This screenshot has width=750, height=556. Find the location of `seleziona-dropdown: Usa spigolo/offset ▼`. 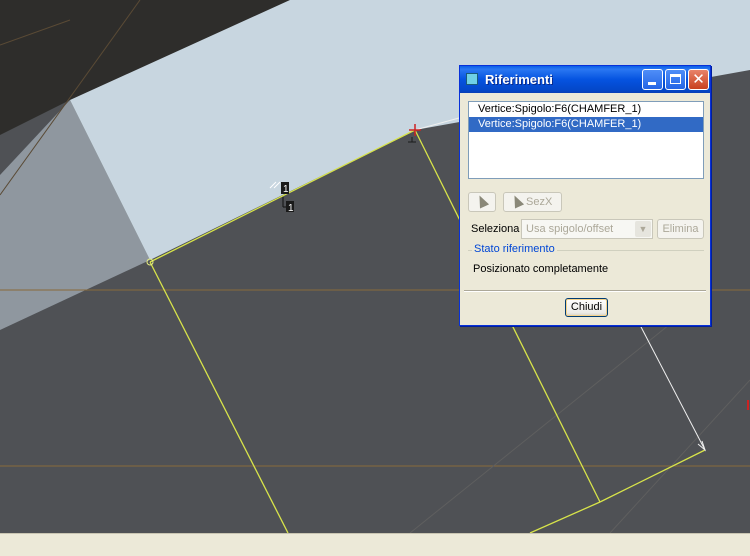

seleziona-dropdown: Usa spigolo/offset ▼ is located at coordinates (587, 229).